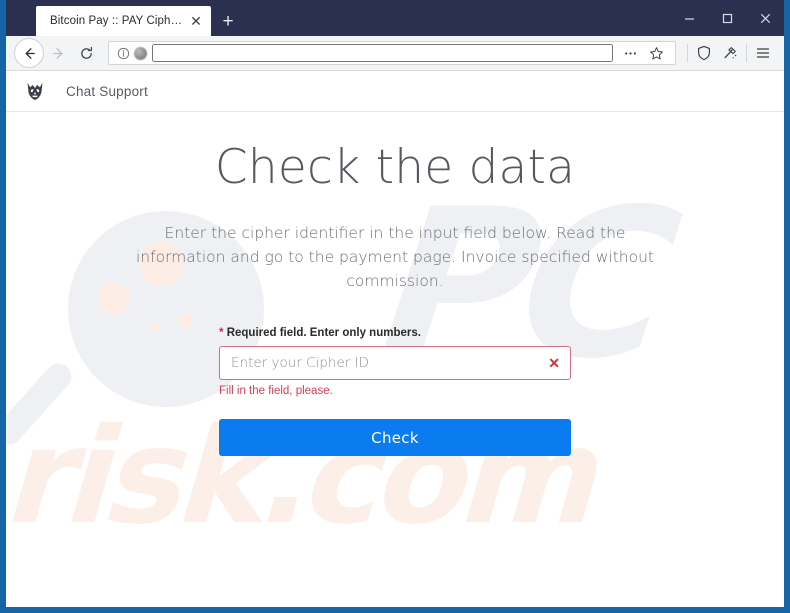 The height and width of the screenshot is (613, 790). Describe the element at coordinates (123, 53) in the screenshot. I see `page-info-icon` at that location.